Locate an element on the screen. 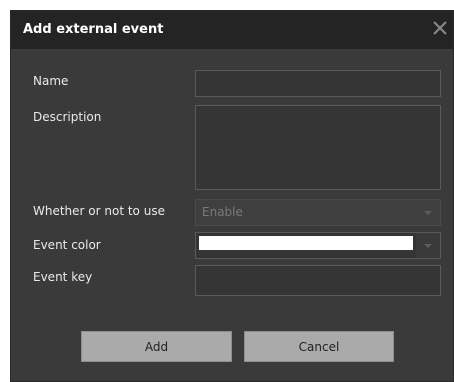 The width and height of the screenshot is (454, 382). description-field-box is located at coordinates (318, 147).